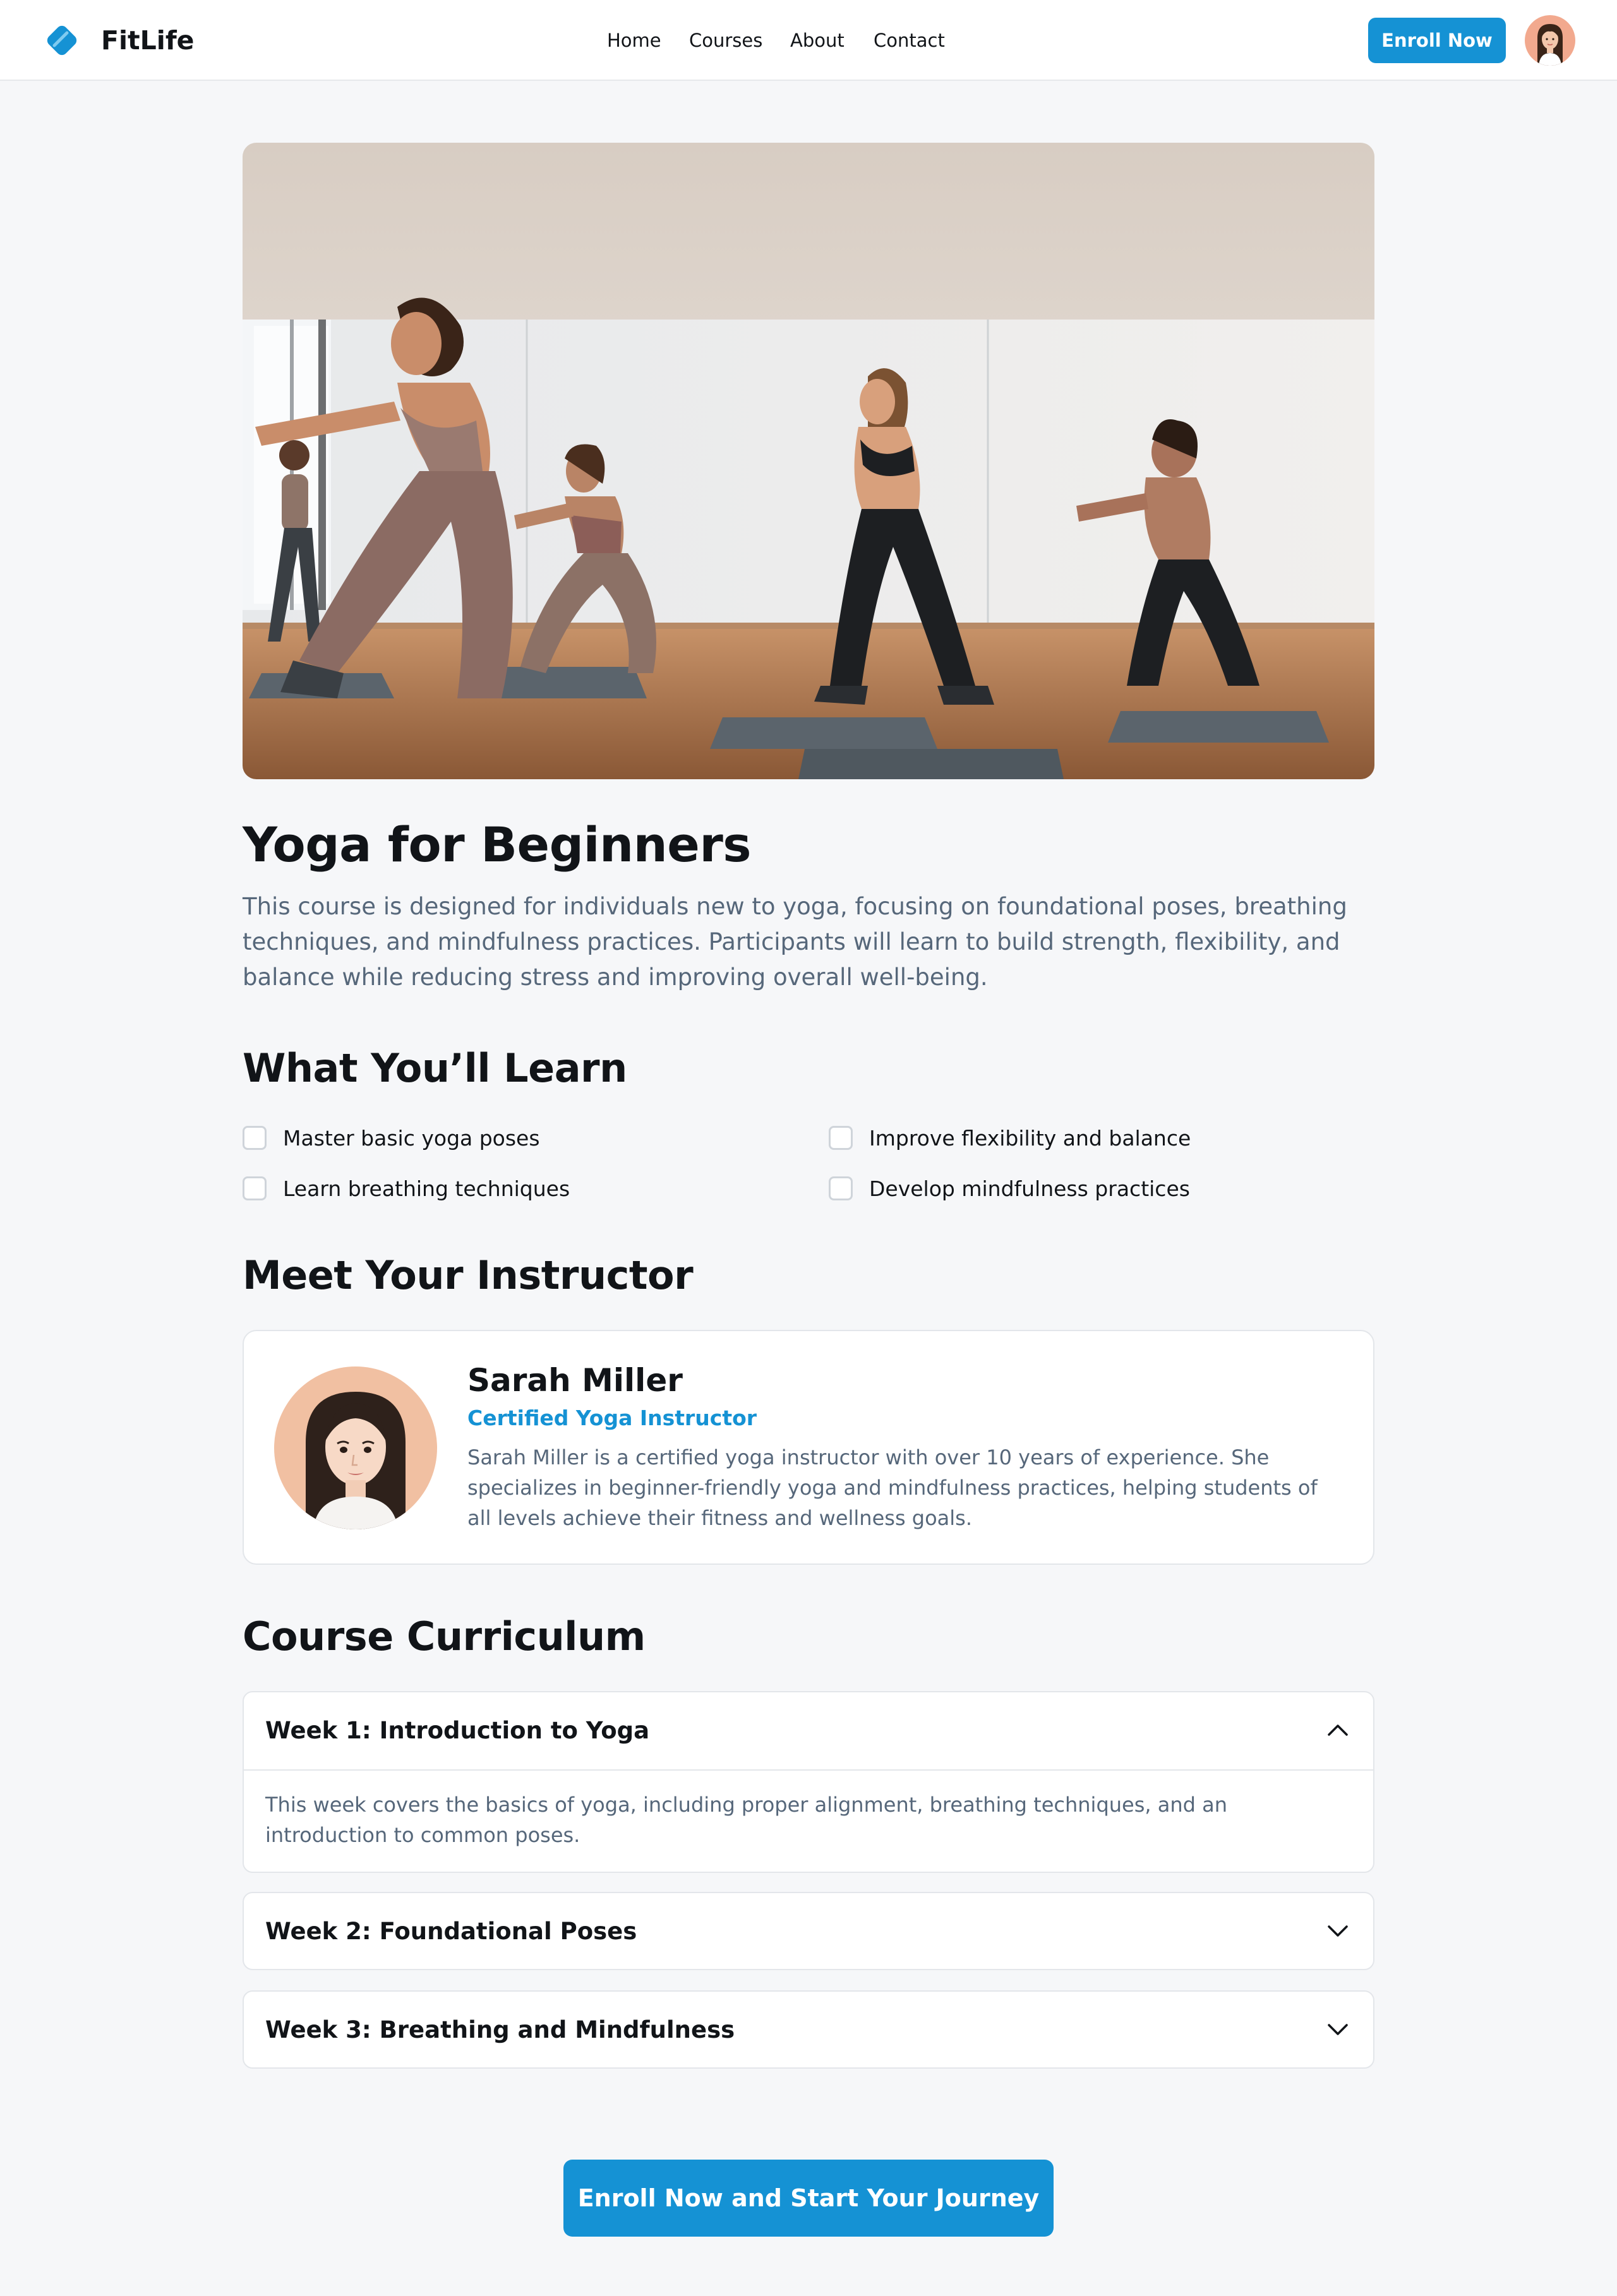 The image size is (1617, 2296). What do you see at coordinates (808, 2198) in the screenshot?
I see `enroll-cta-button: Enroll Now and Start Your Journey` at bounding box center [808, 2198].